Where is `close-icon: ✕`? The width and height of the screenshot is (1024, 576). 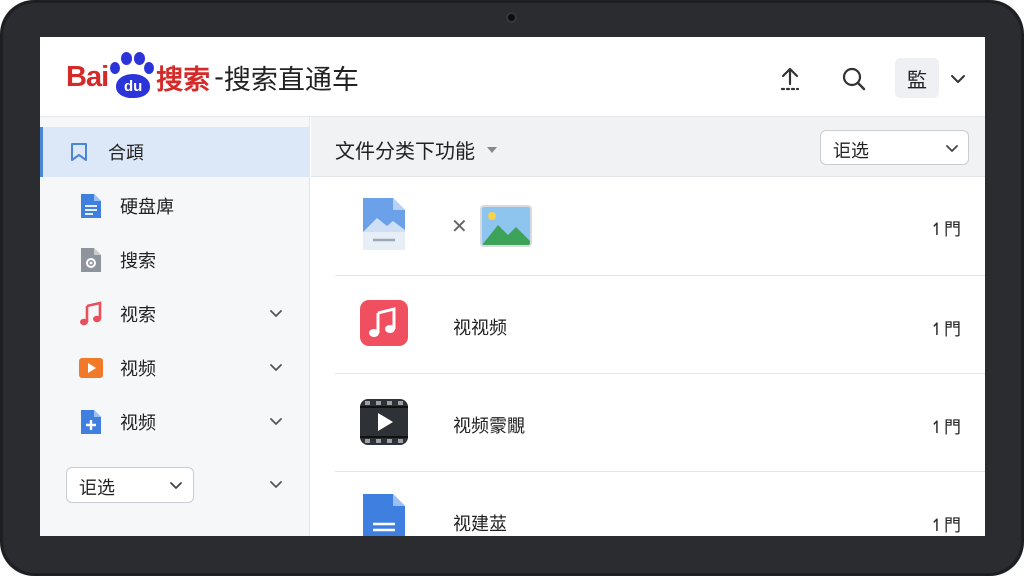 close-icon: ✕ is located at coordinates (459, 226).